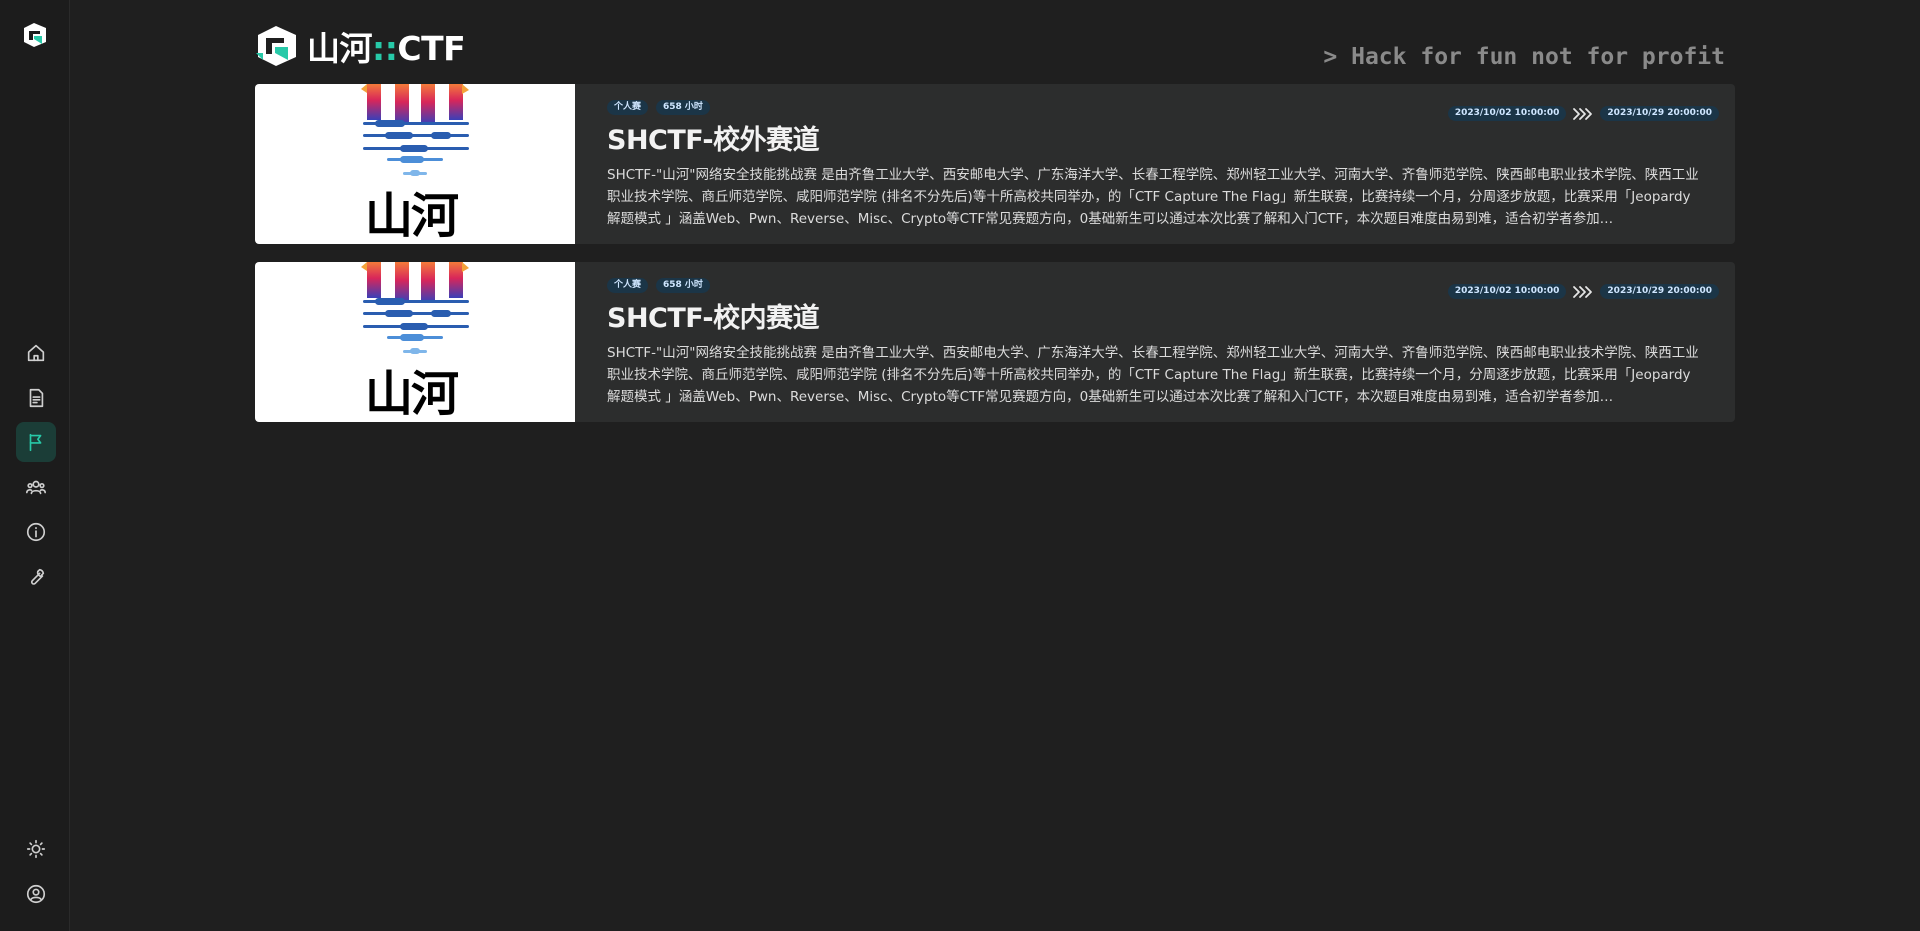 This screenshot has height=931, width=1920. I want to click on document-icon, so click(36, 398).